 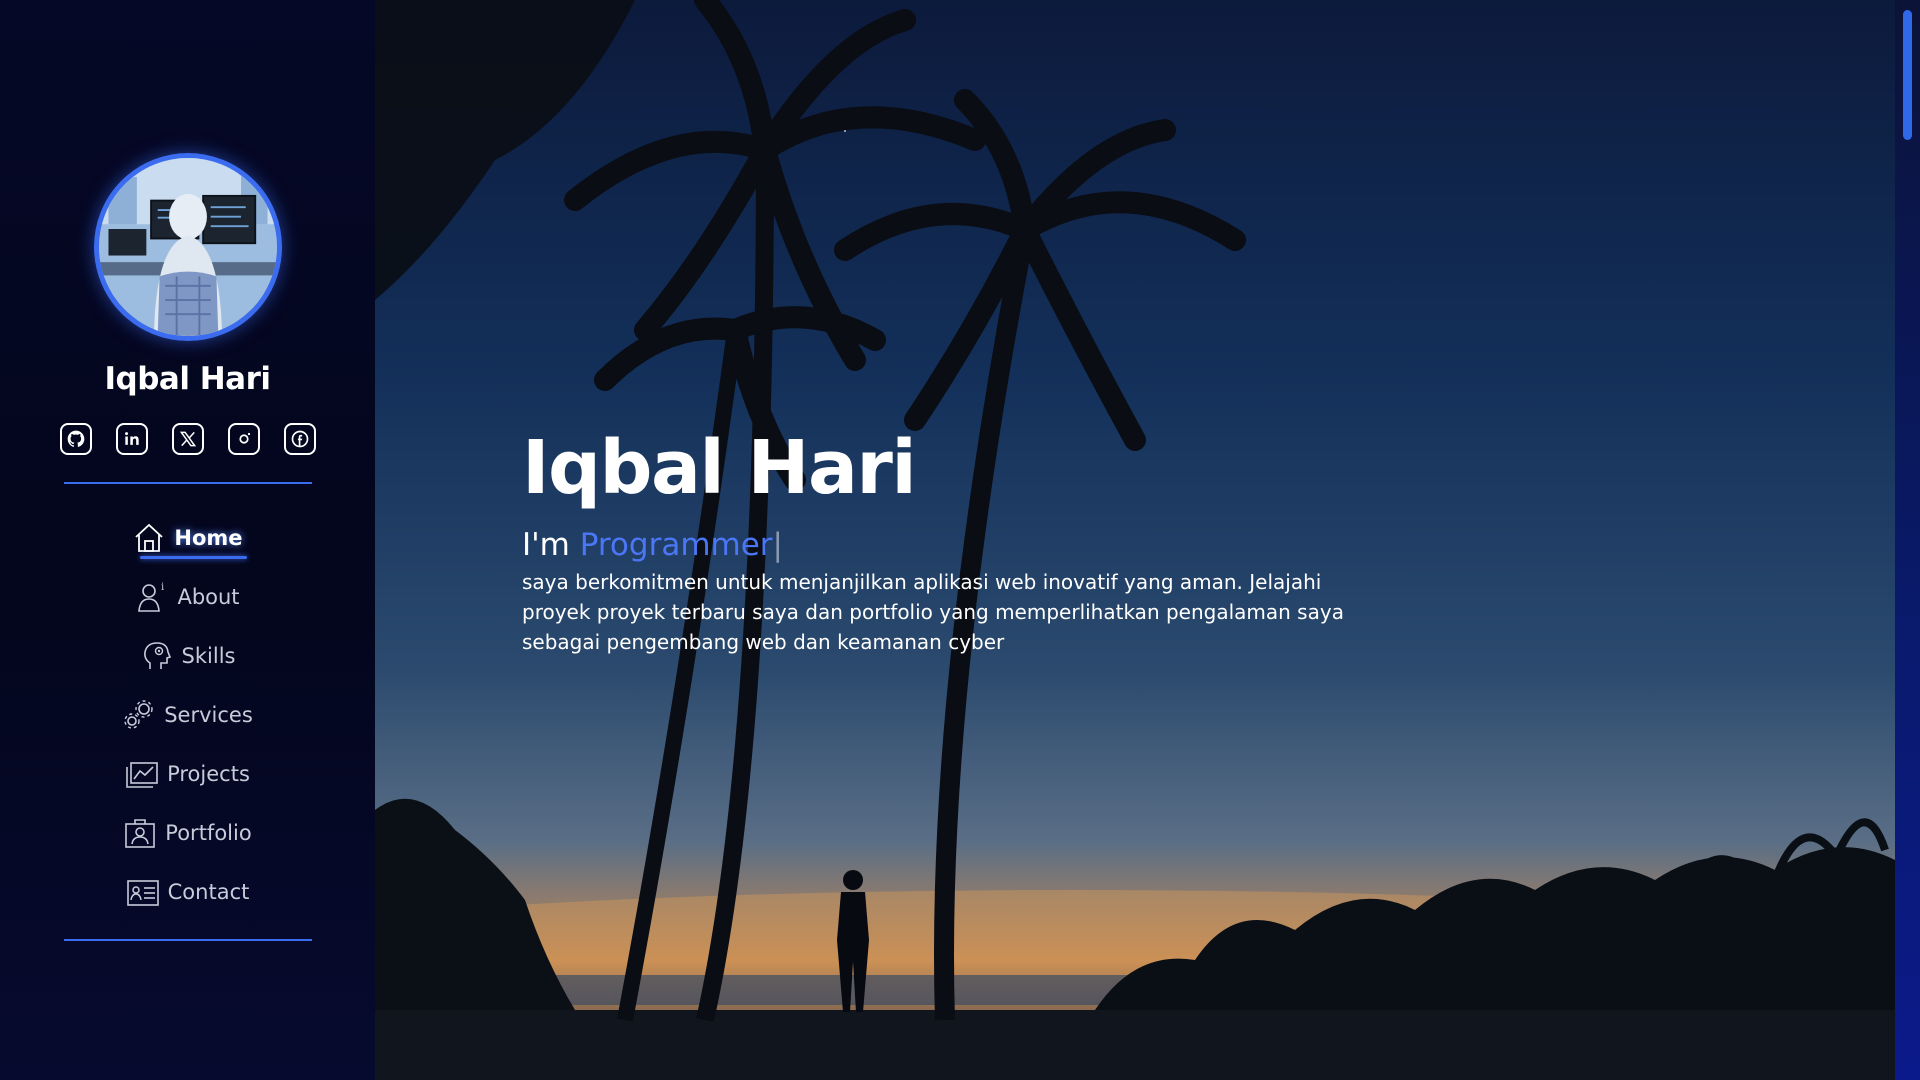 I want to click on nav-item-services: Services, so click(x=187, y=714).